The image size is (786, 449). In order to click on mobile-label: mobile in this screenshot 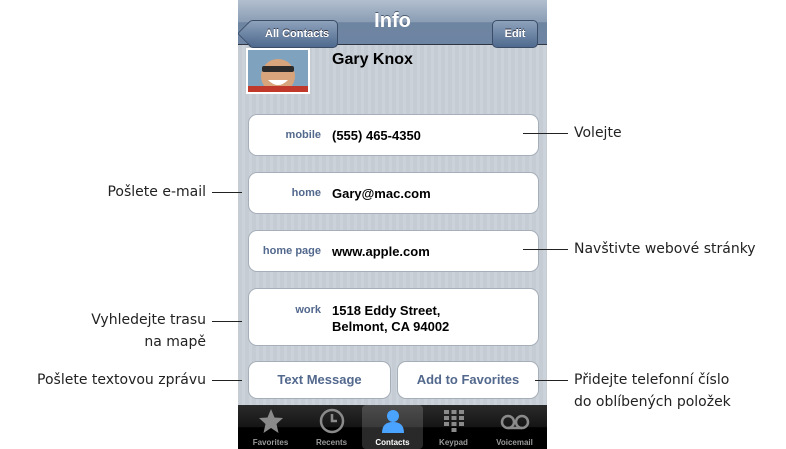, I will do `click(303, 135)`.